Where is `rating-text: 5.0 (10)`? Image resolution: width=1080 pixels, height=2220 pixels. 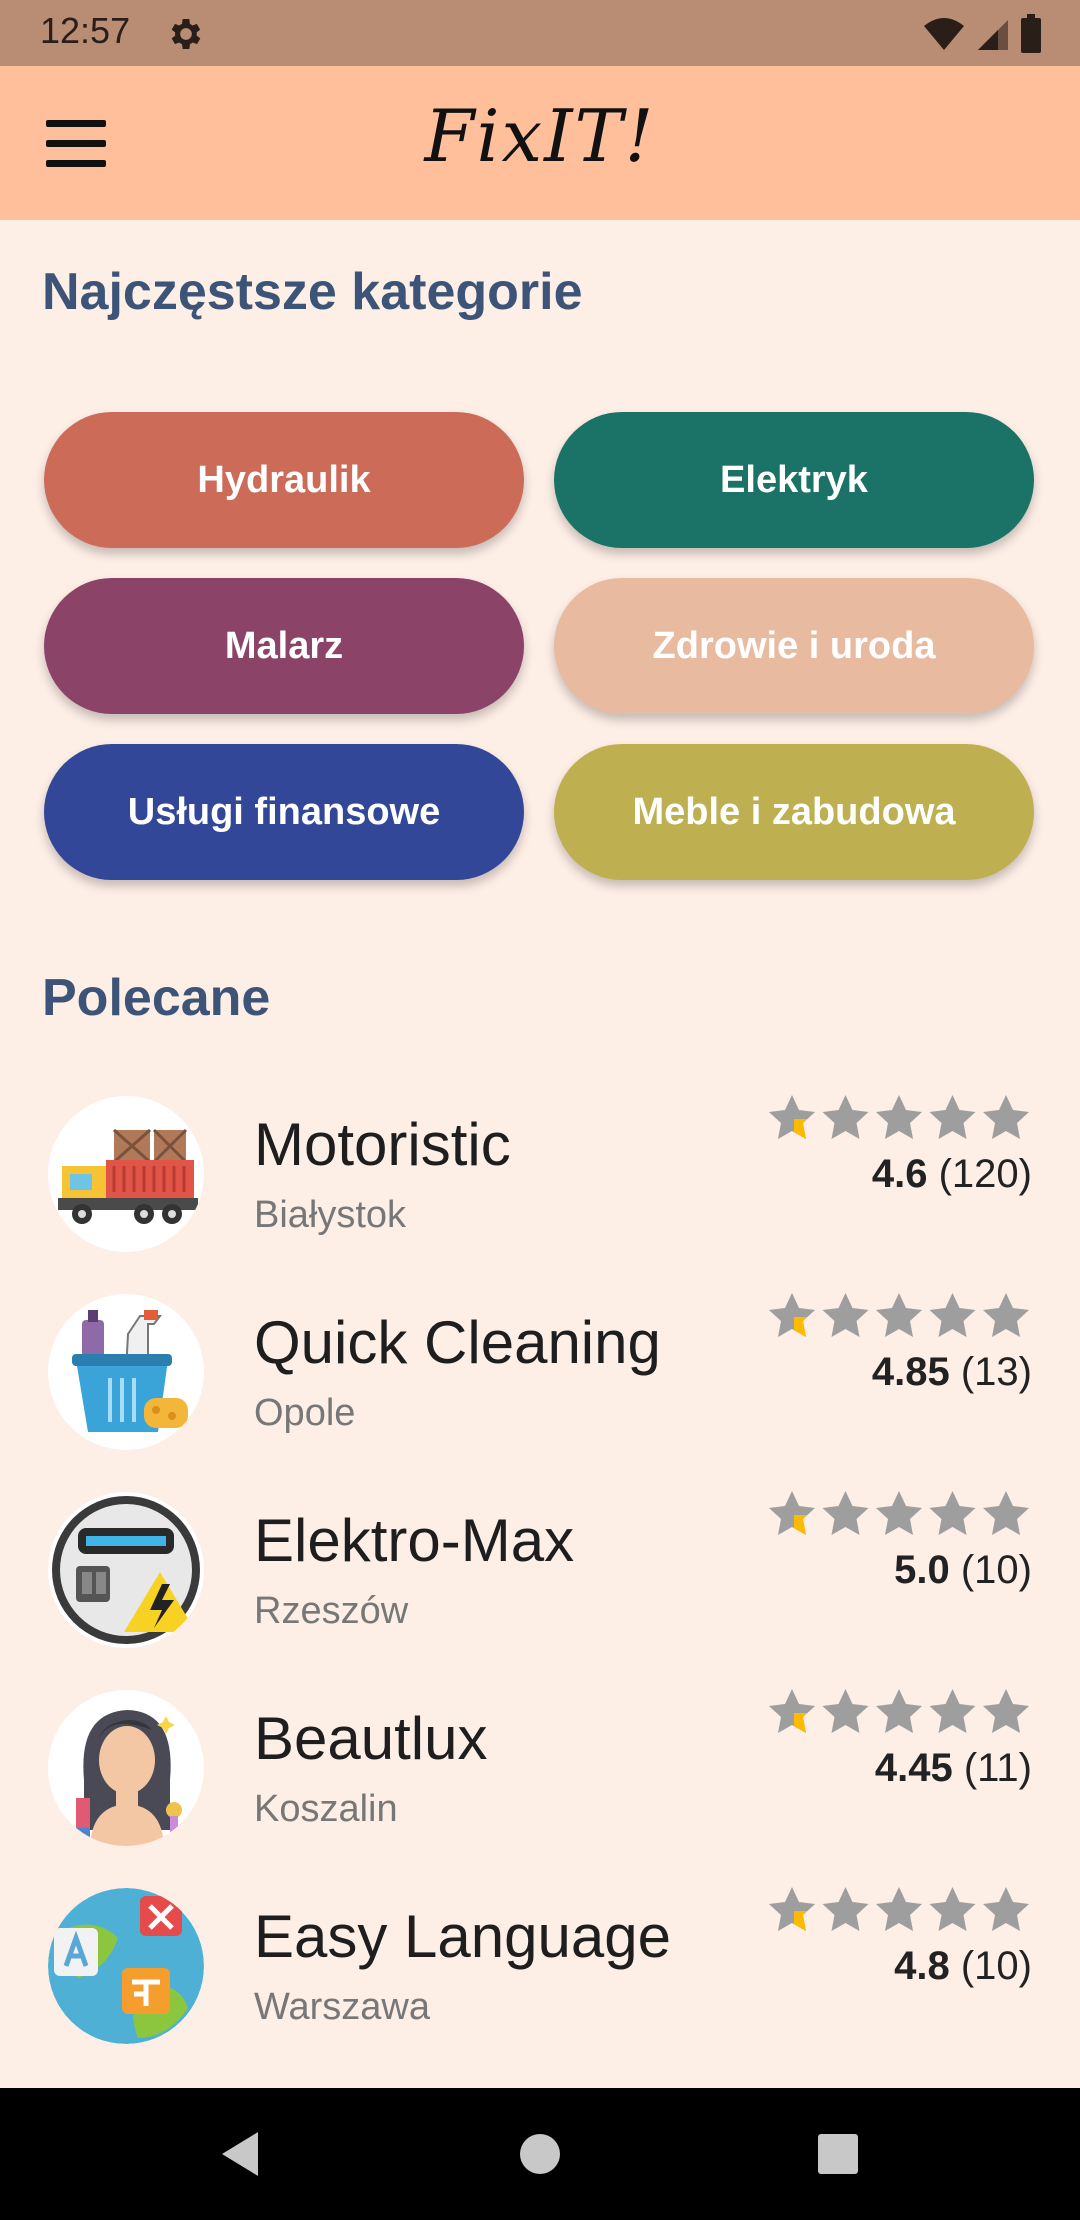
rating-text: 5.0 (10) is located at coordinates (963, 1570).